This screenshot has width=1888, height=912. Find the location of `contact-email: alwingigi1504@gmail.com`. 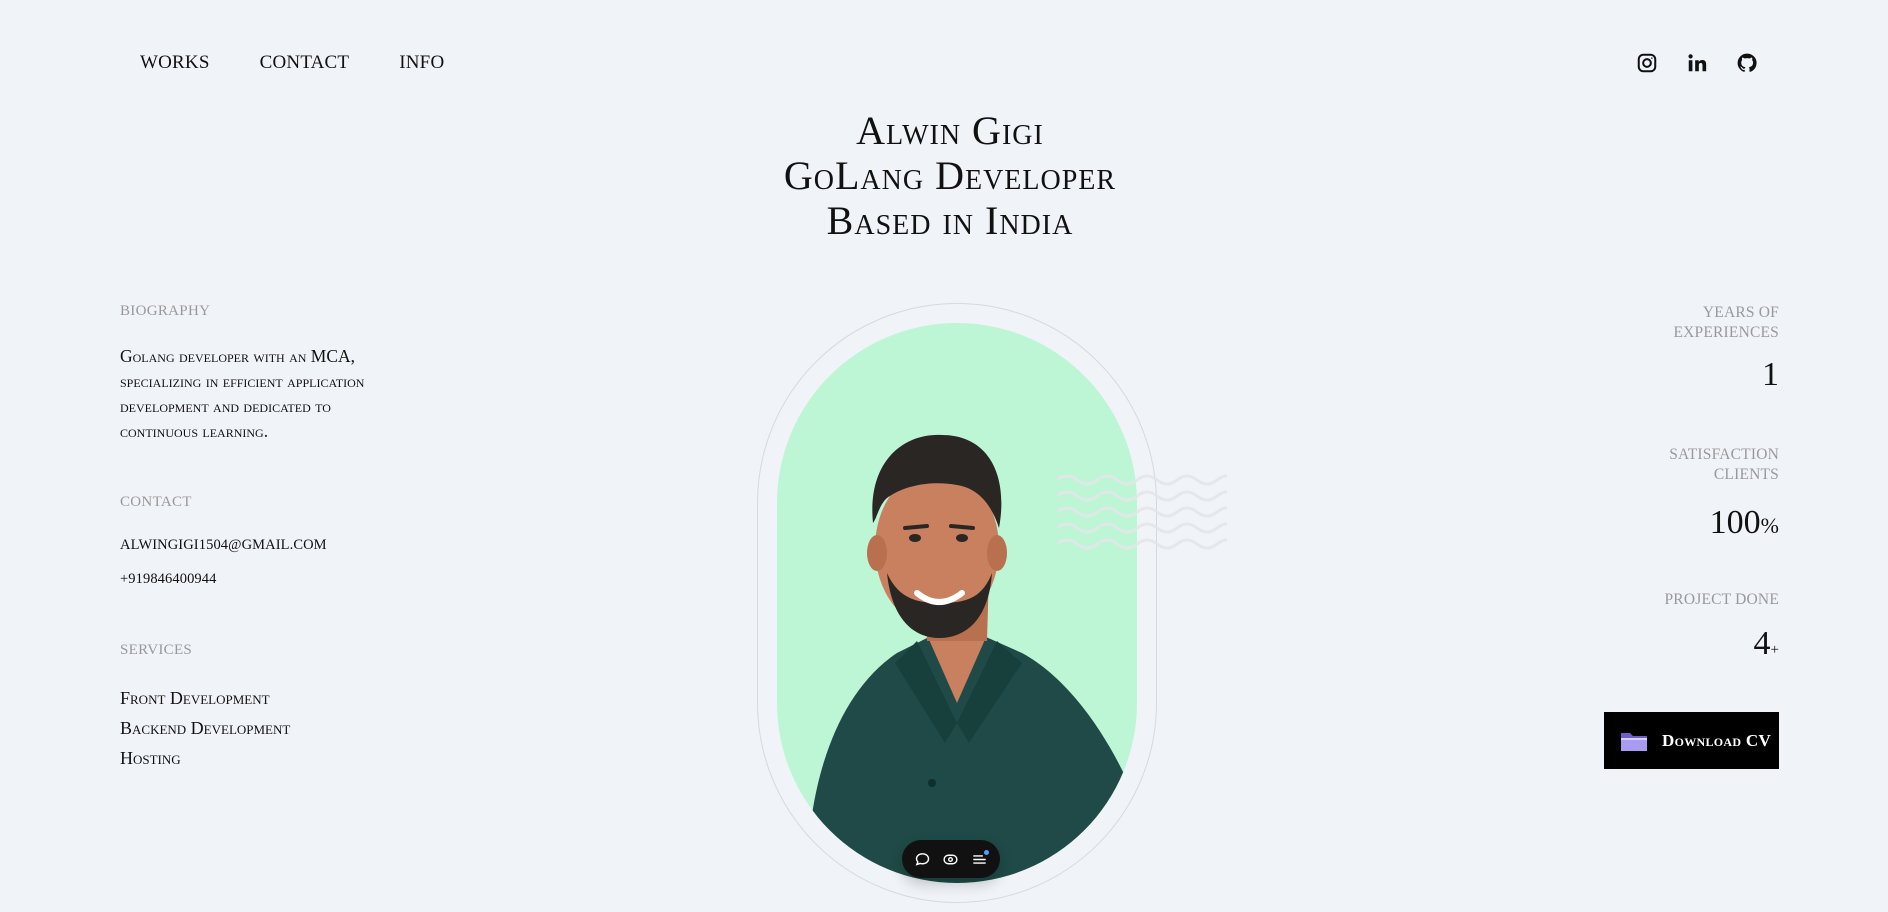

contact-email: alwingigi1504@gmail.com is located at coordinates (255, 545).